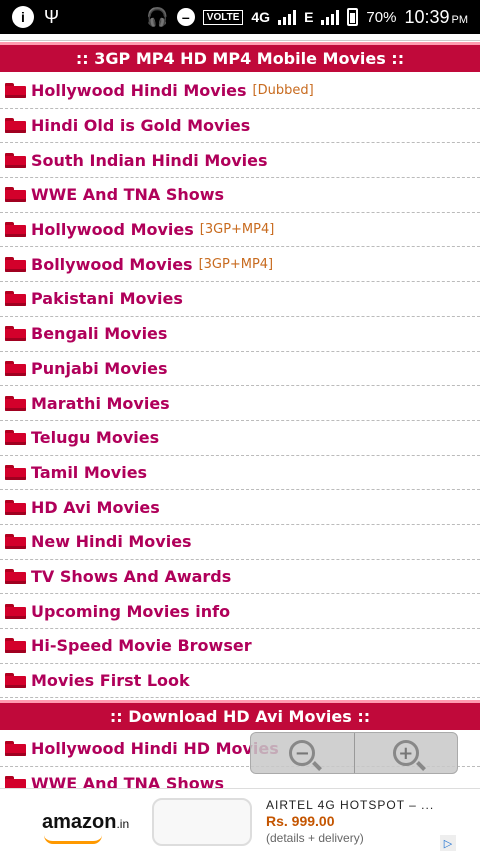 This screenshot has height=855, width=480. What do you see at coordinates (240, 438) in the screenshot?
I see `list-item: Telugu Movies` at bounding box center [240, 438].